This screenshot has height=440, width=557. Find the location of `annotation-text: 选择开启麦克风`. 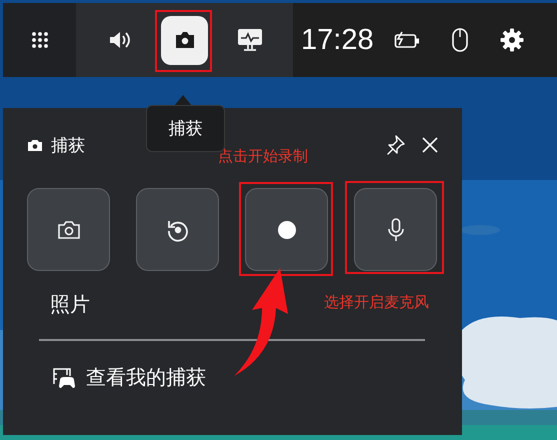

annotation-text: 选择开启麦克风 is located at coordinates (376, 302).